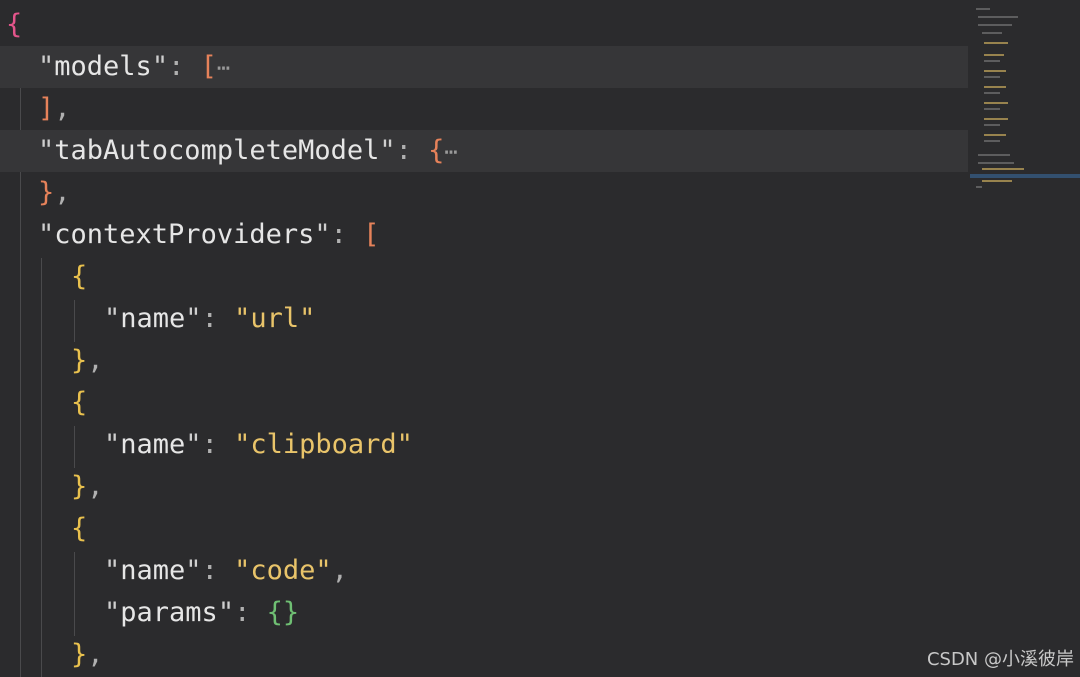 The width and height of the screenshot is (1080, 677). What do you see at coordinates (226, 570) in the screenshot?
I see `property-name-code: "name": "code",` at bounding box center [226, 570].